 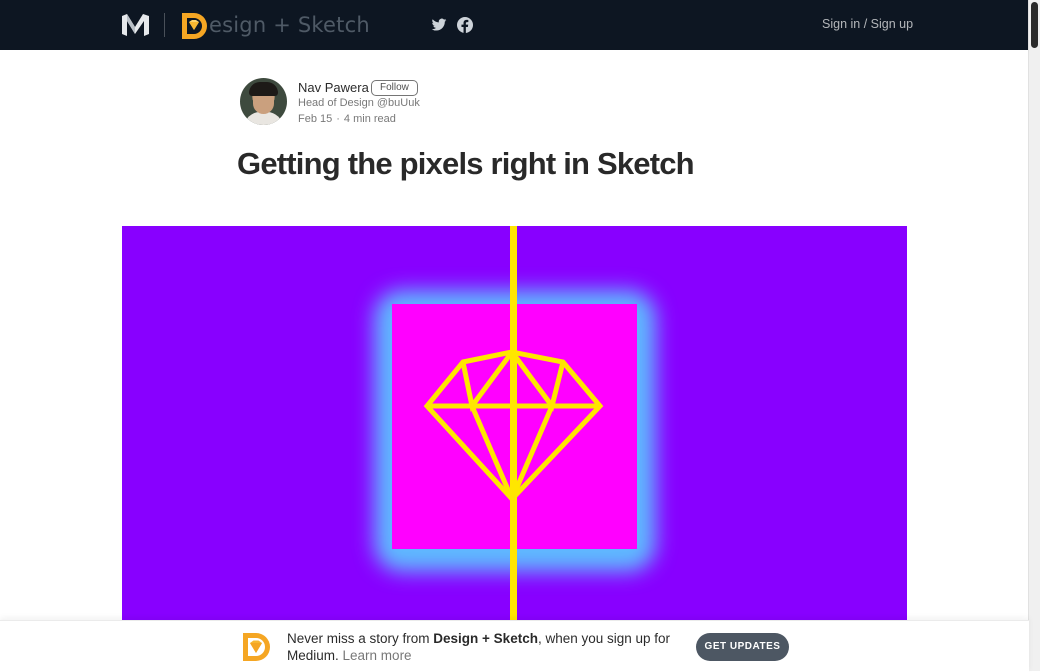 What do you see at coordinates (135, 25) in the screenshot?
I see `medium-logo-icon` at bounding box center [135, 25].